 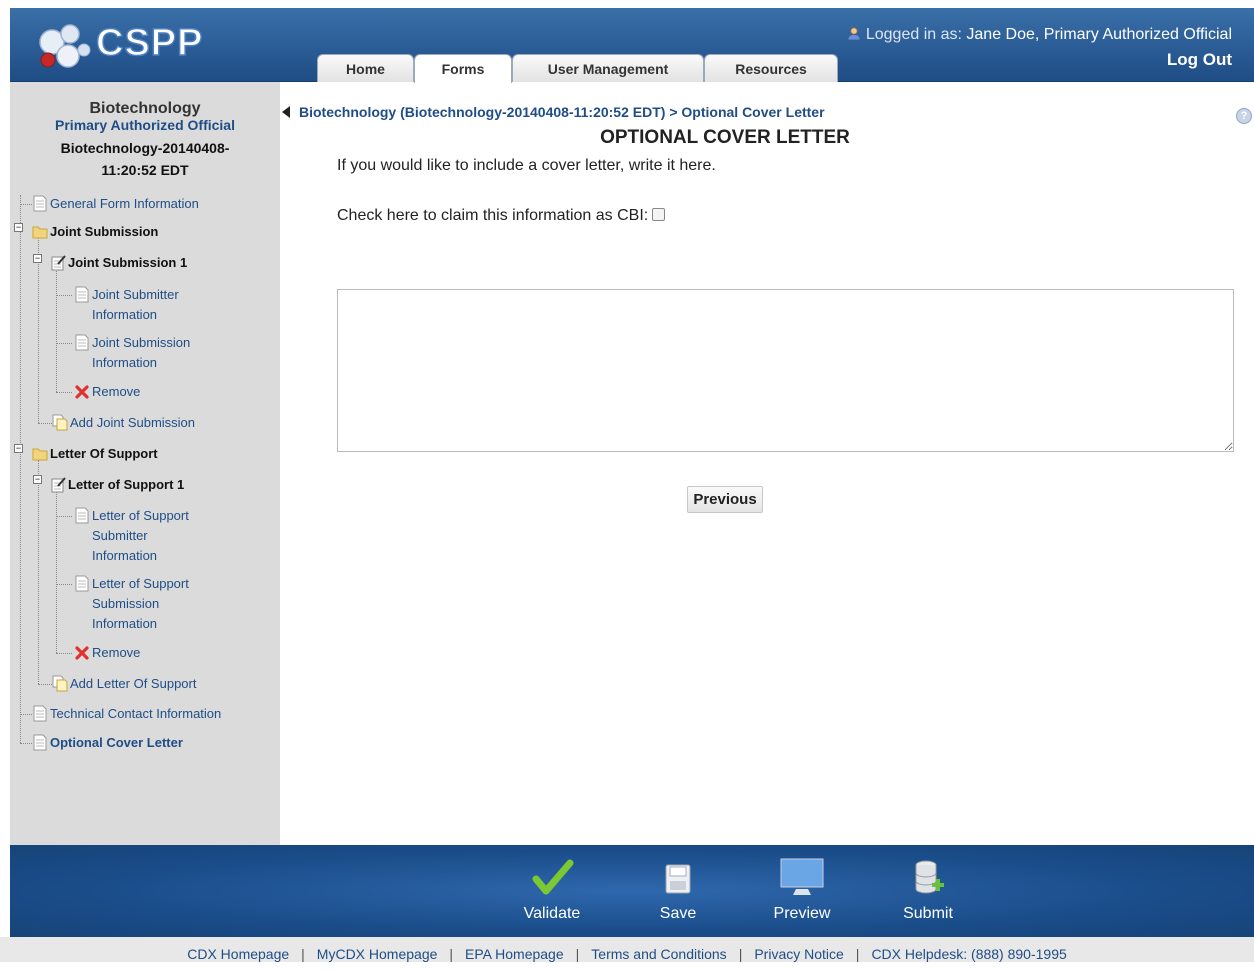 I want to click on breadcrumb-current: Optional Cover Letter, so click(x=753, y=112).